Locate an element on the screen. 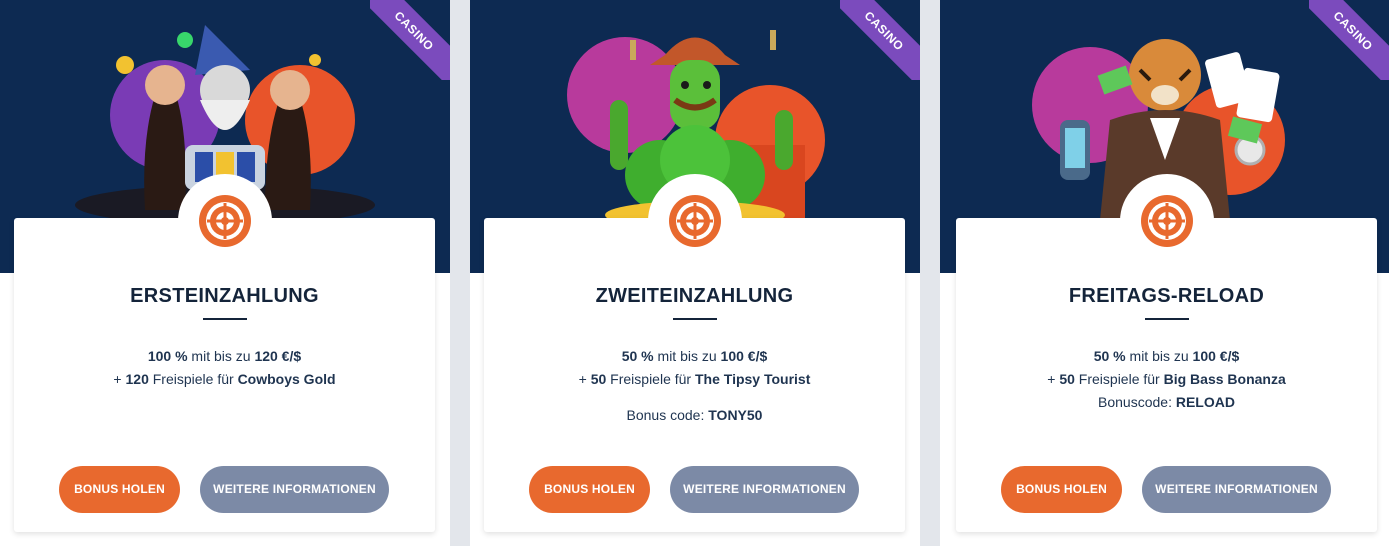 The height and width of the screenshot is (546, 1389). promo-title: FREITAGS-RELOAD is located at coordinates (1166, 296).